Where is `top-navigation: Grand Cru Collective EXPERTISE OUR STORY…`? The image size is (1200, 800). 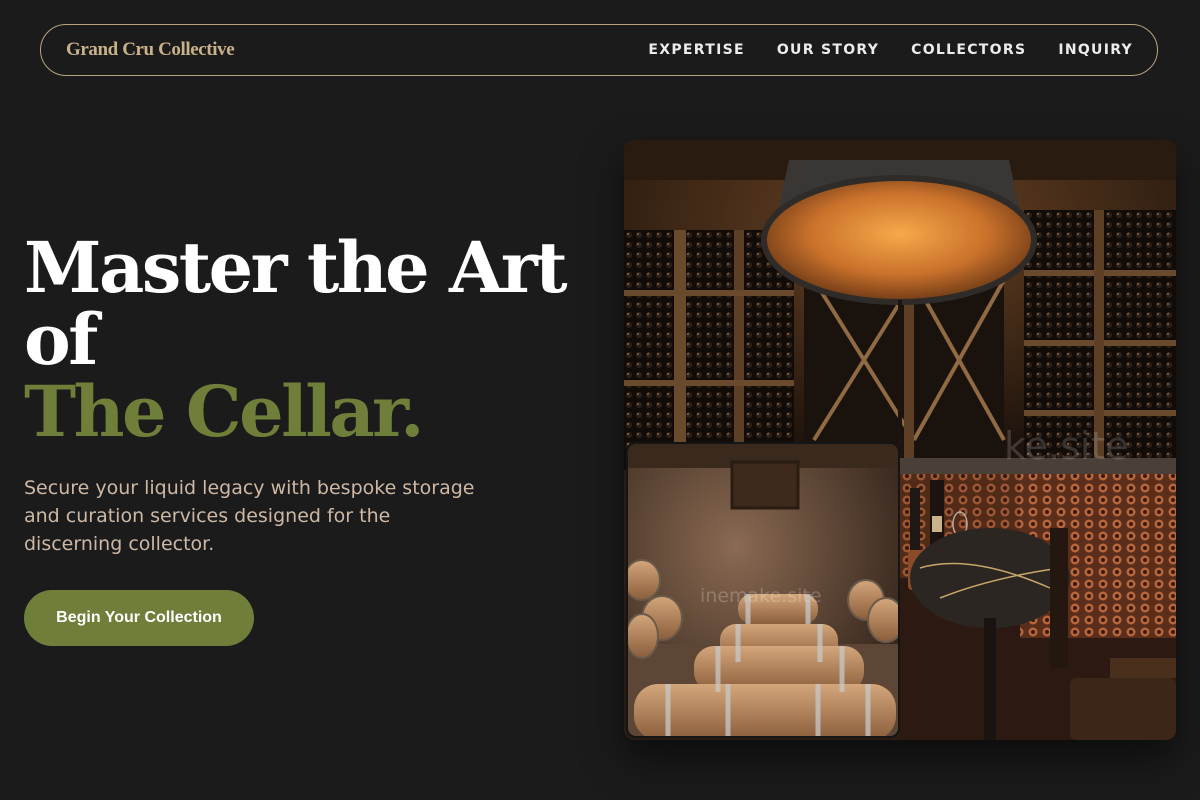
top-navigation: Grand Cru Collective EXPERTISE OUR STORY… is located at coordinates (599, 50).